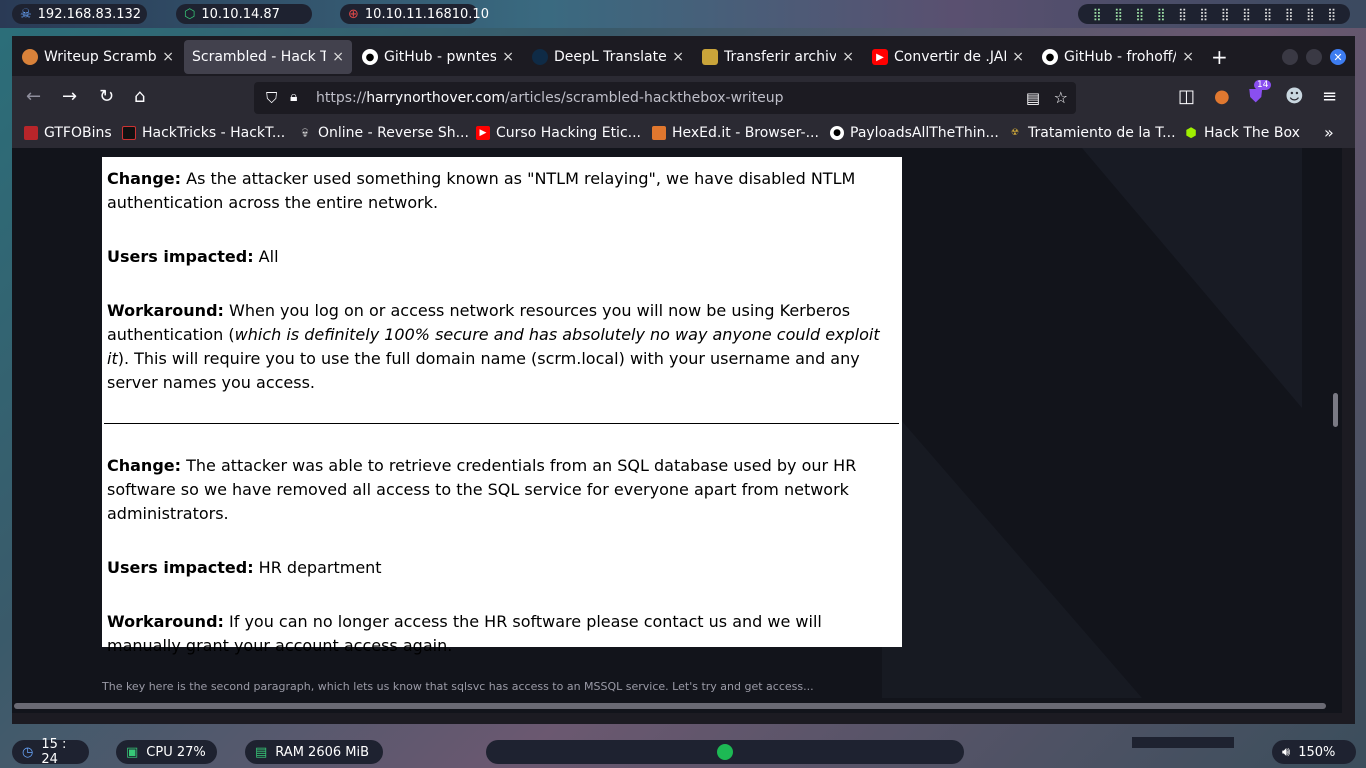 The width and height of the screenshot is (1366, 768). I want to click on tab-github-pwntester: ● GitHub - pwntester ×, so click(438, 57).